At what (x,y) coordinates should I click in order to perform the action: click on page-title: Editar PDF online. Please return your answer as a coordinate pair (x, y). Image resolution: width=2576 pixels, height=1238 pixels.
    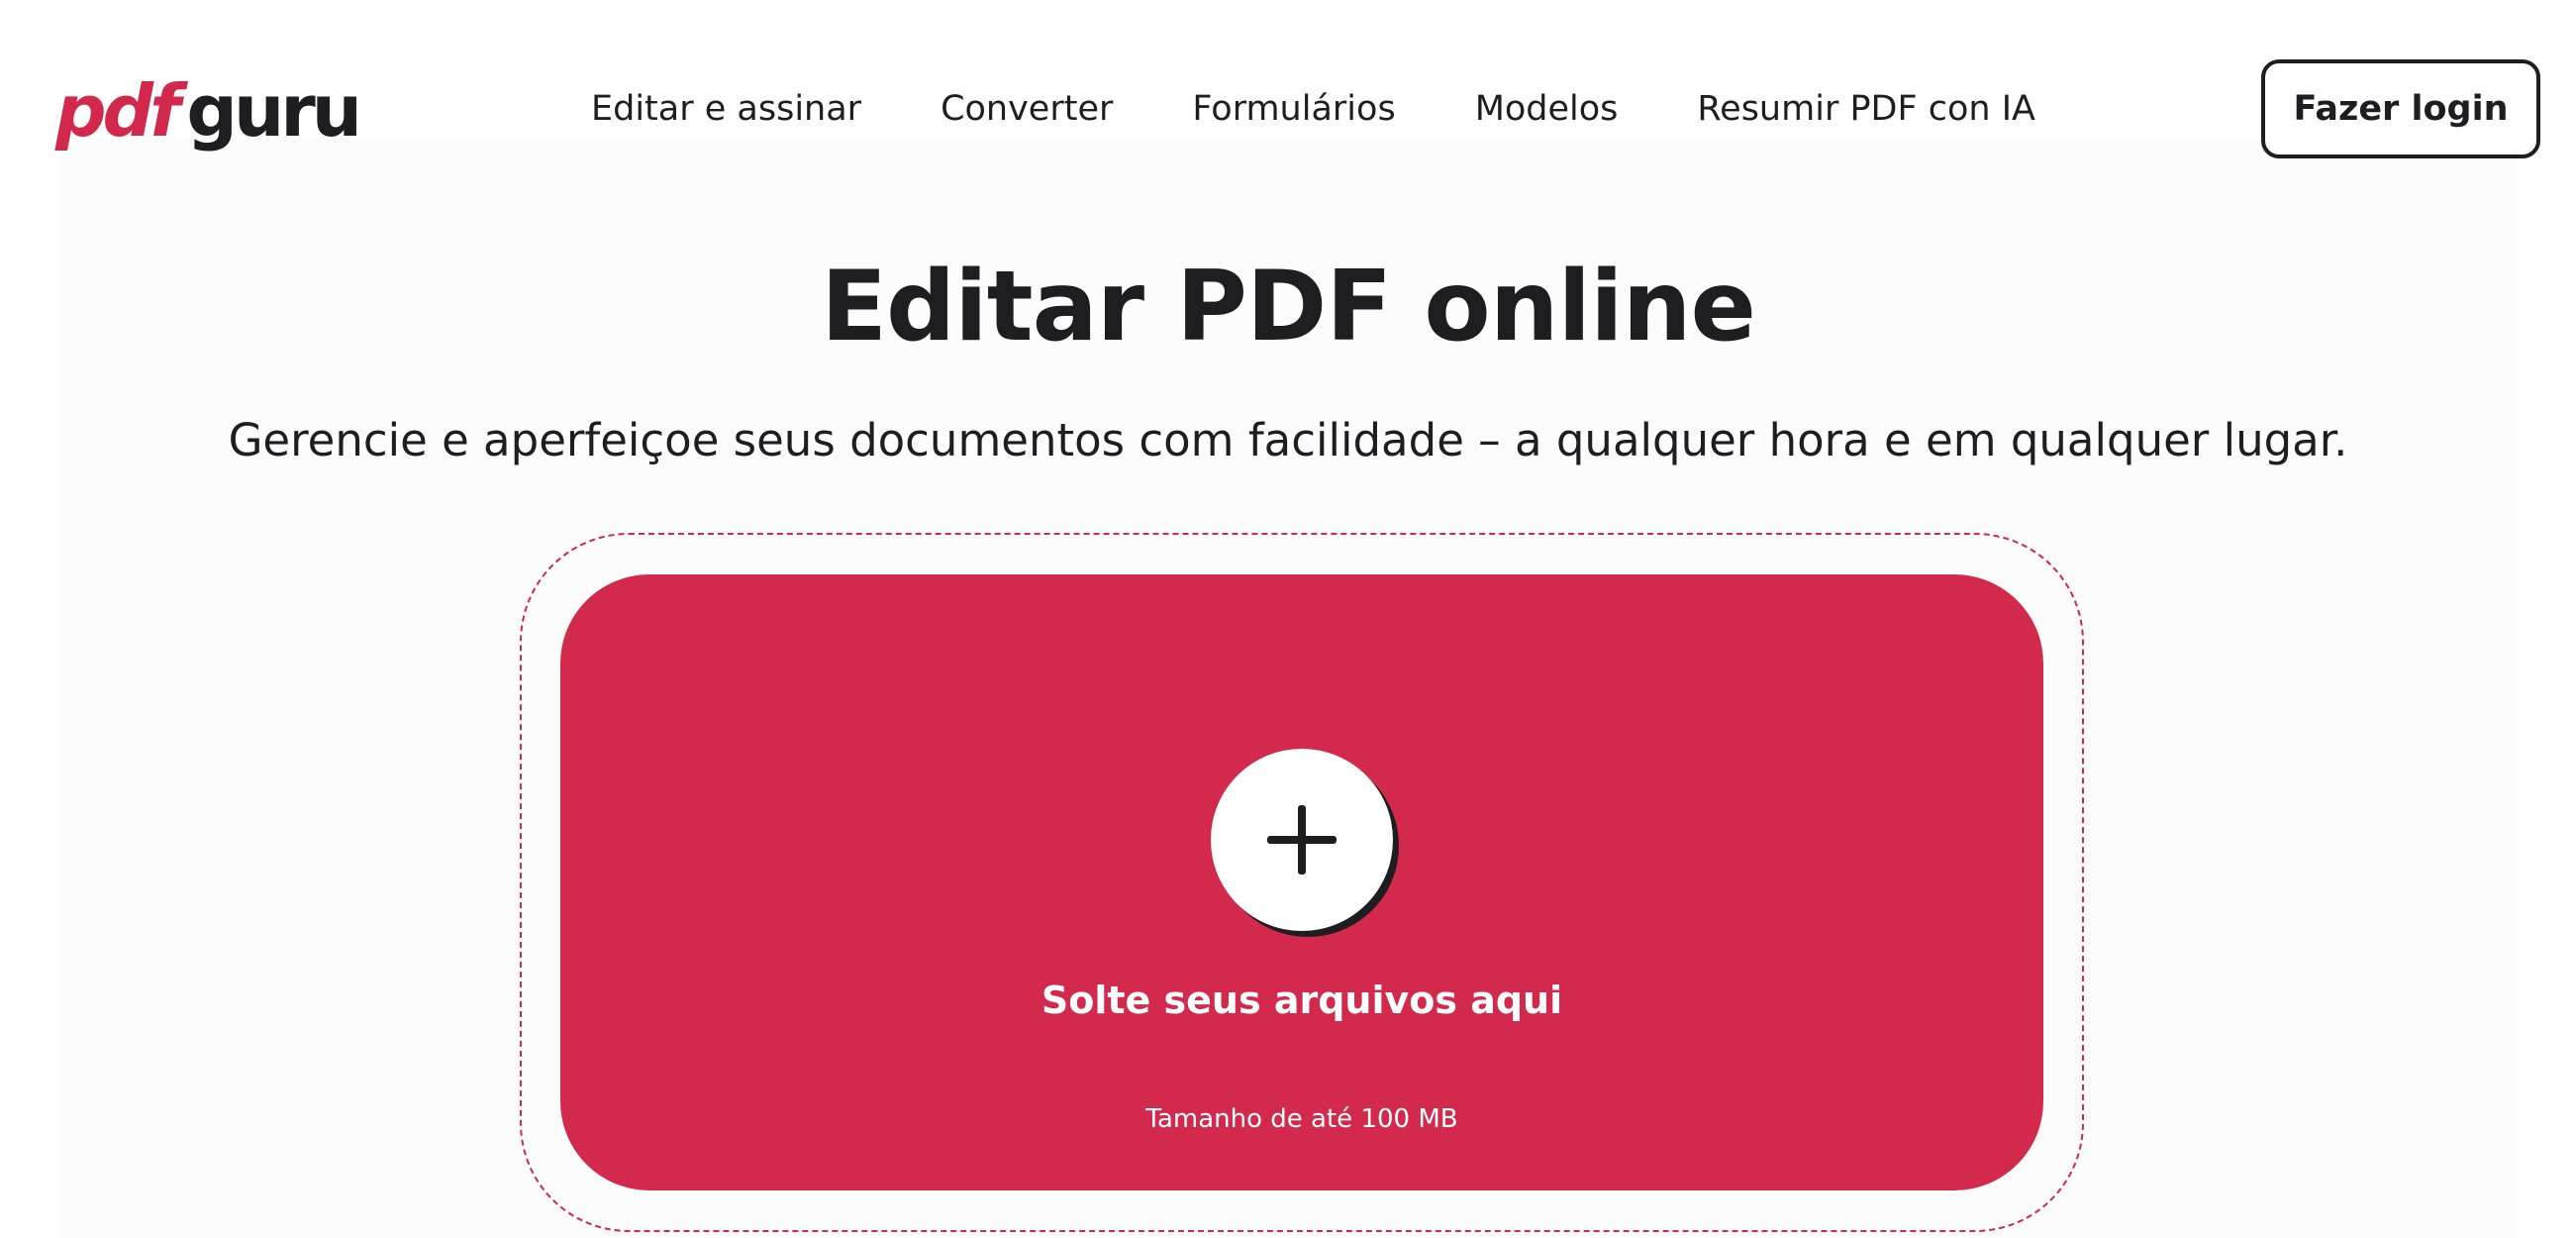
    Looking at the image, I should click on (1289, 307).